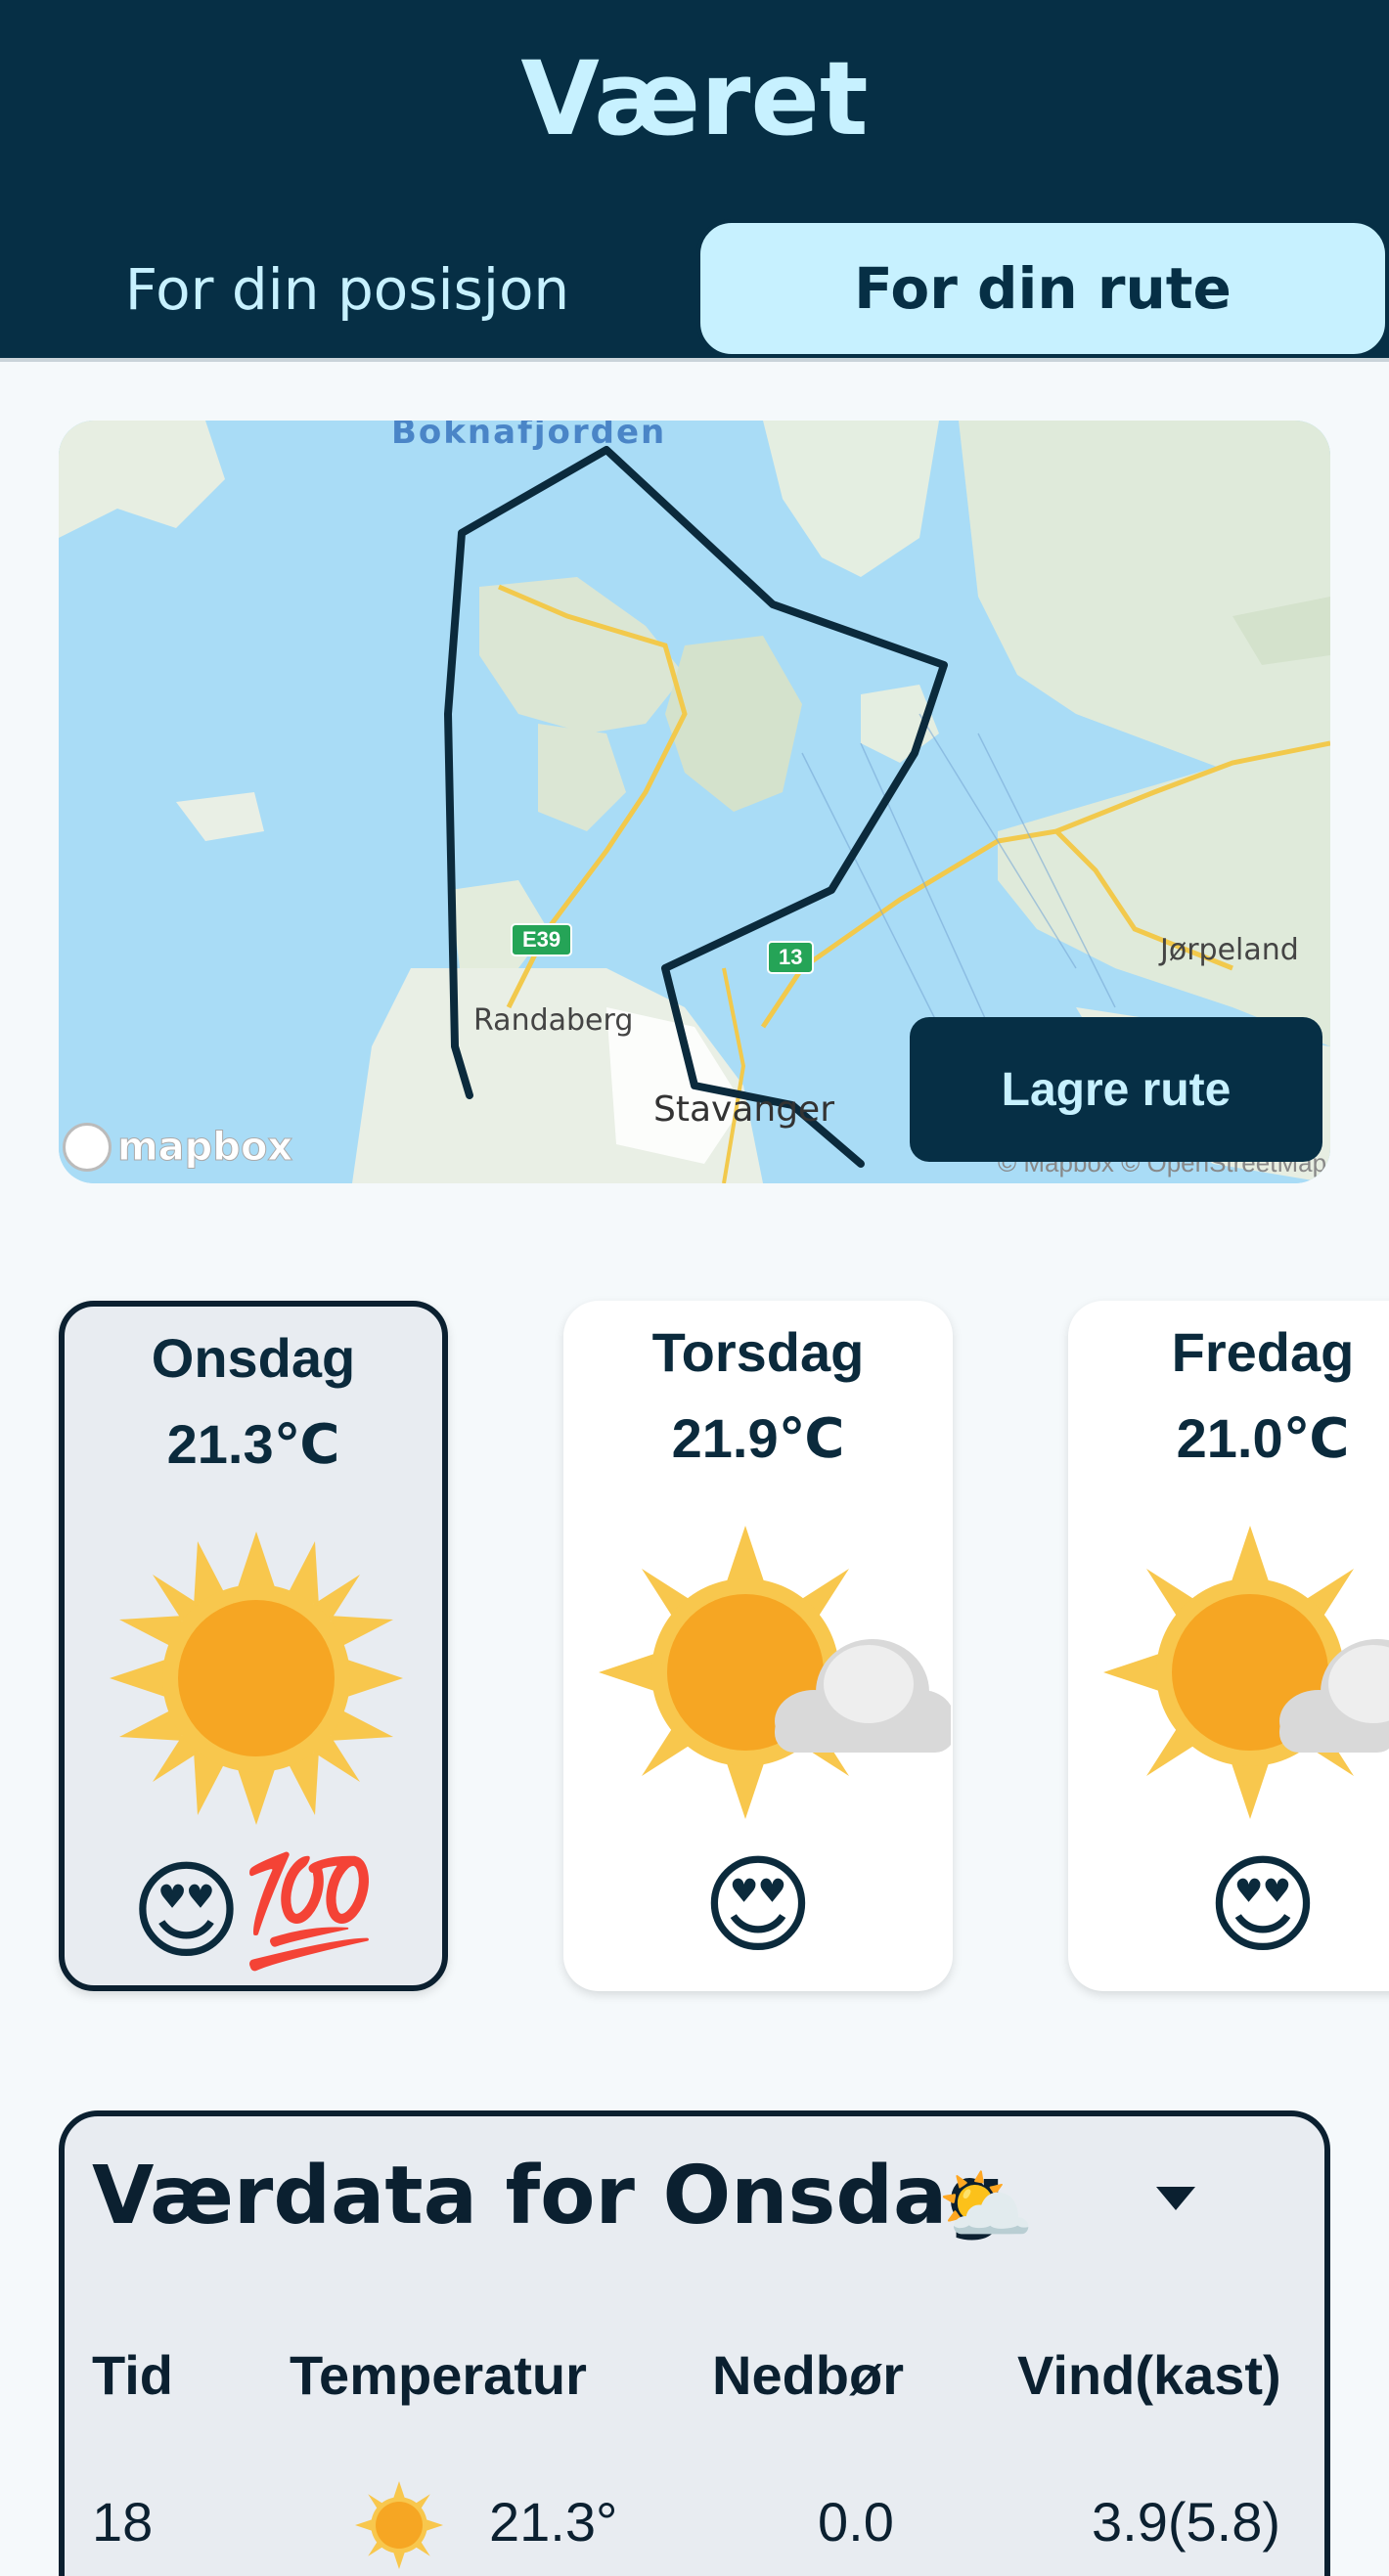 This screenshot has height=2576, width=1389. Describe the element at coordinates (205, 1148) in the screenshot. I see `mapbox-logo-text: mapbox` at that location.